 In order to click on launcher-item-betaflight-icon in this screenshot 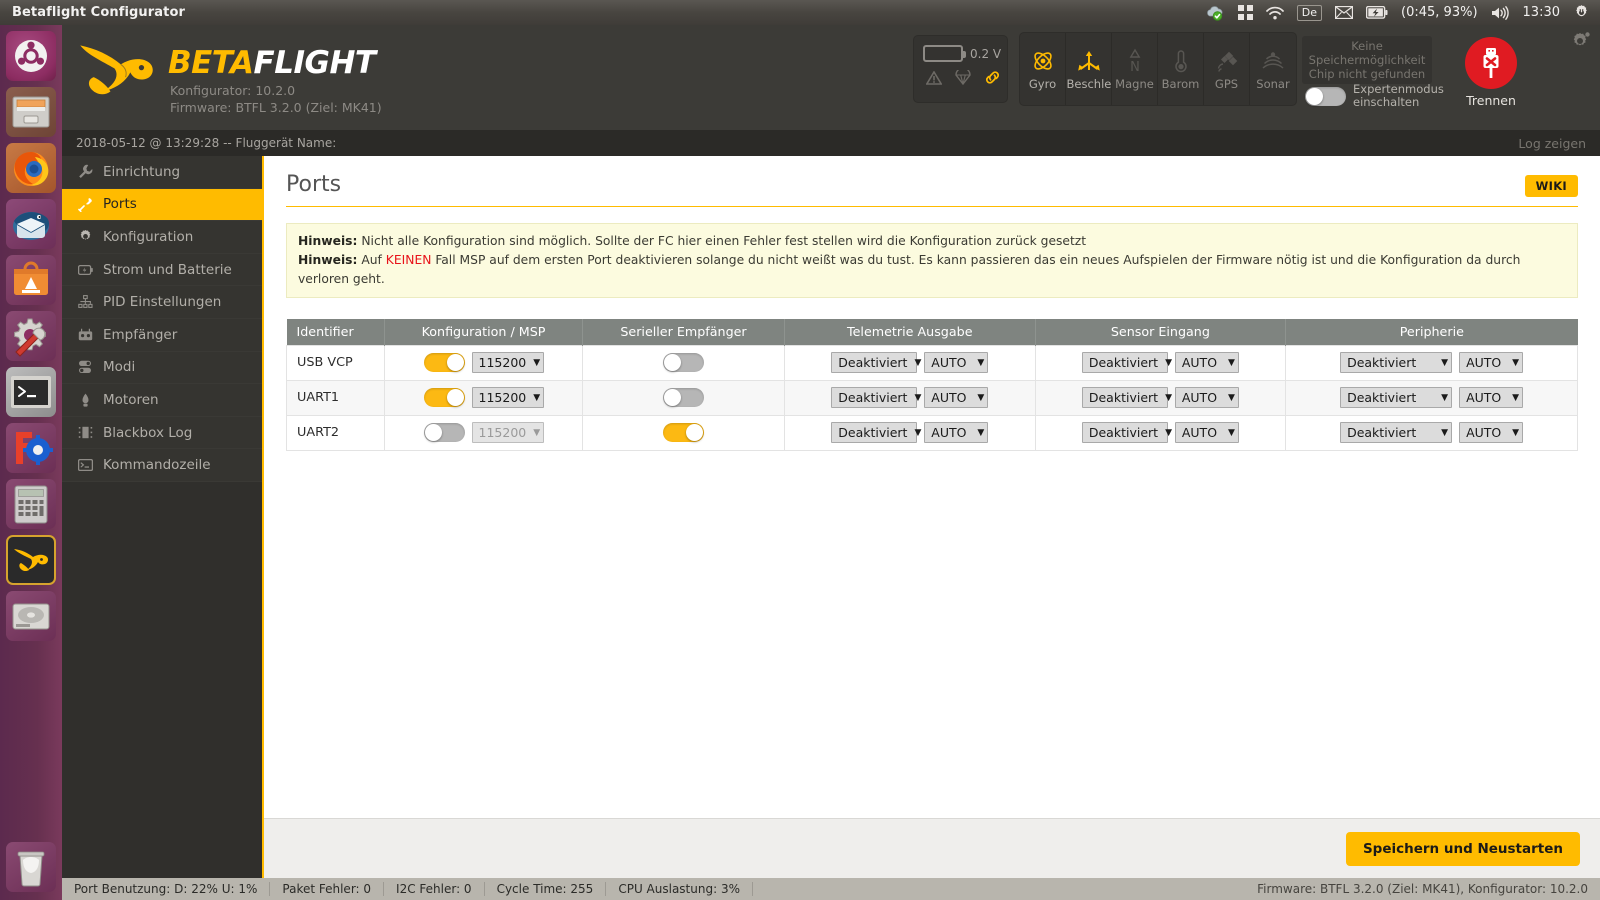, I will do `click(31, 560)`.